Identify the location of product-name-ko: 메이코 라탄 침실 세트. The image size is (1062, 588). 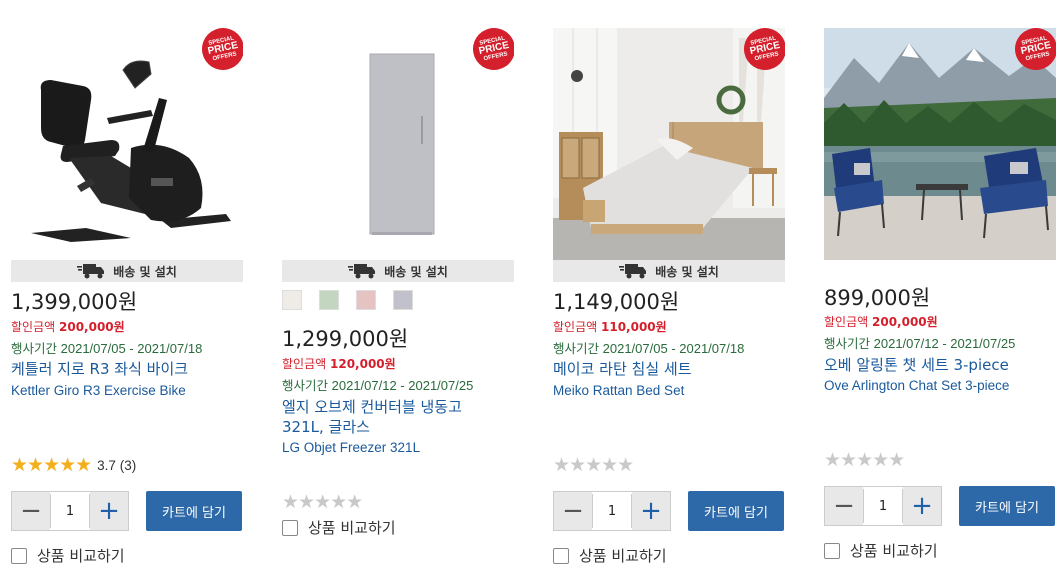
(669, 369).